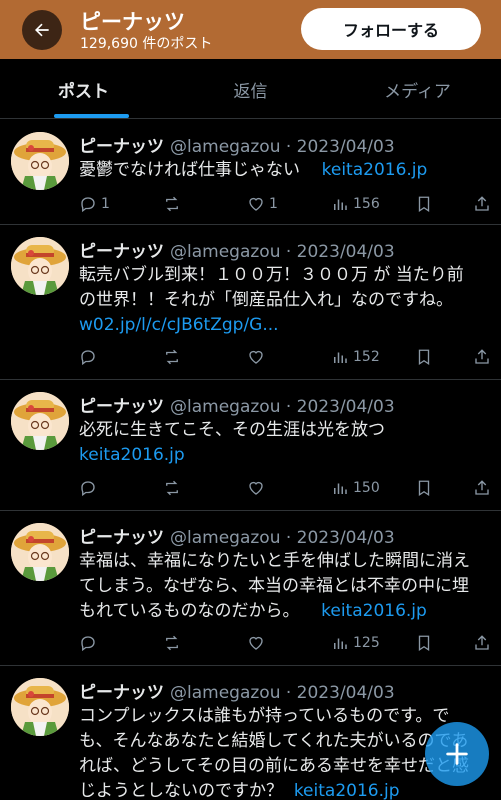 This screenshot has height=800, width=501. I want to click on post-actions: 125, so click(286, 643).